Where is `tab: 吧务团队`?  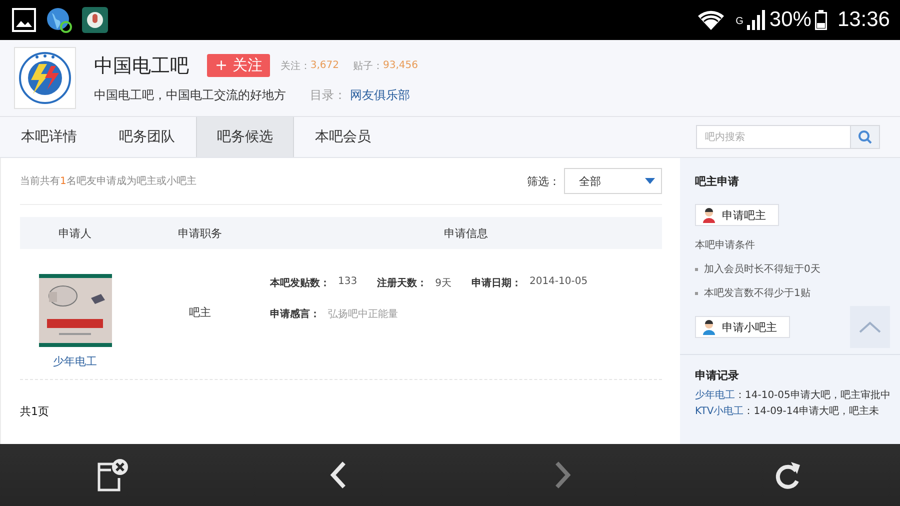
tab: 吧务团队 is located at coordinates (147, 137).